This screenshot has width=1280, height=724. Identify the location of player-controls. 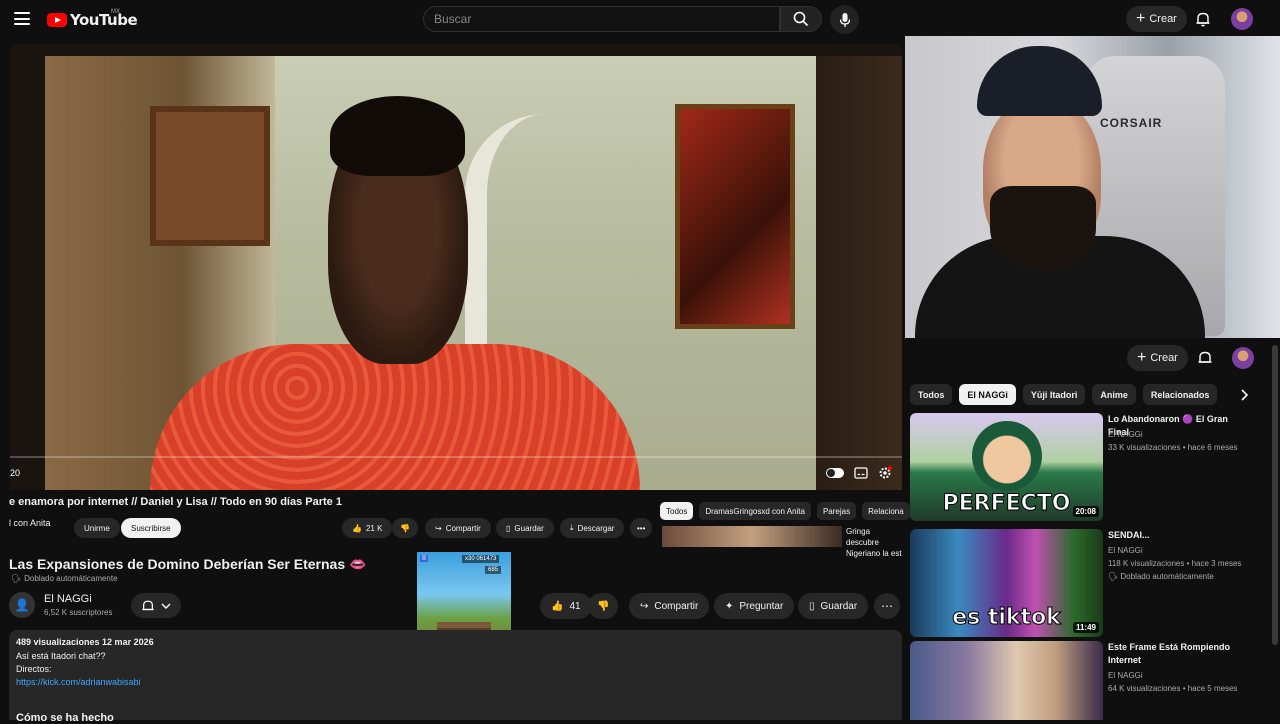
(859, 473).